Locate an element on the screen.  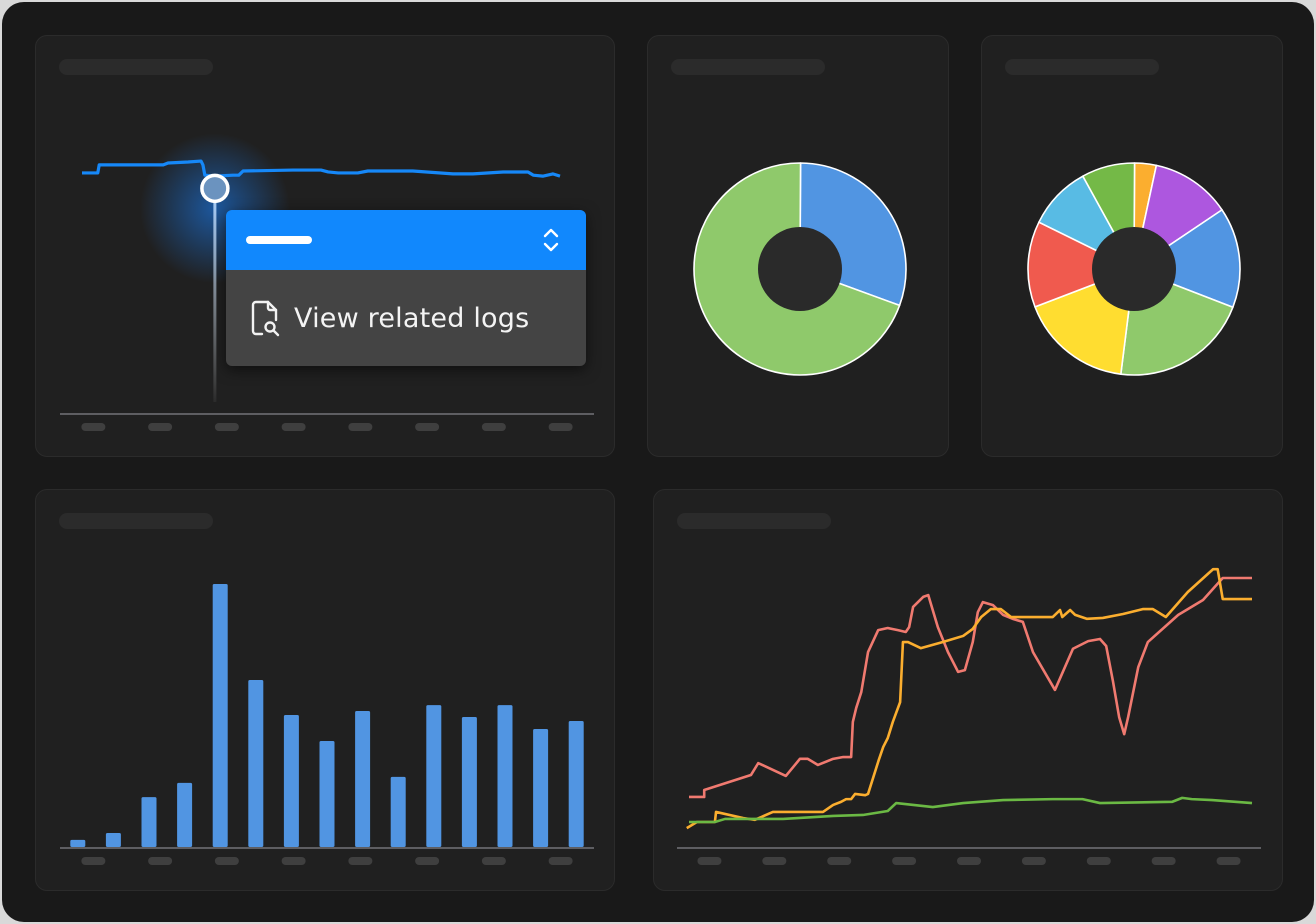
view-related-logs-menu-item: View related logs is located at coordinates (406, 318).